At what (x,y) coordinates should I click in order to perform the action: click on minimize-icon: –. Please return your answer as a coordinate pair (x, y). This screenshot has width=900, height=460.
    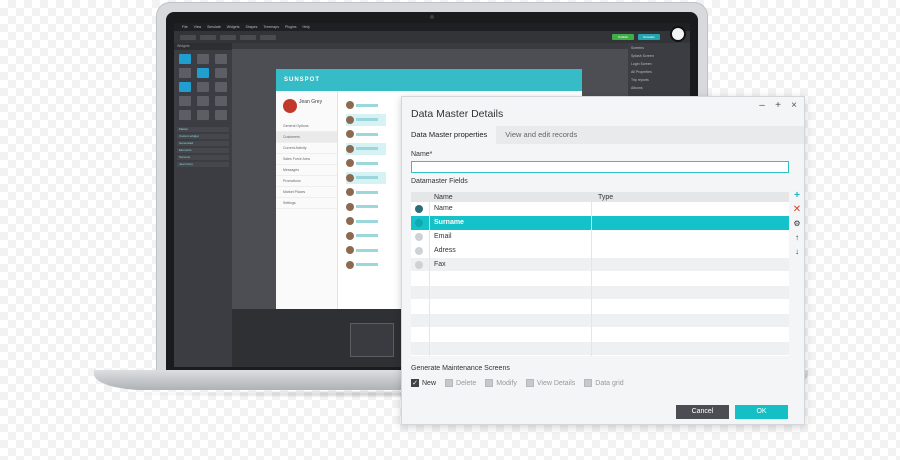
    Looking at the image, I should click on (762, 105).